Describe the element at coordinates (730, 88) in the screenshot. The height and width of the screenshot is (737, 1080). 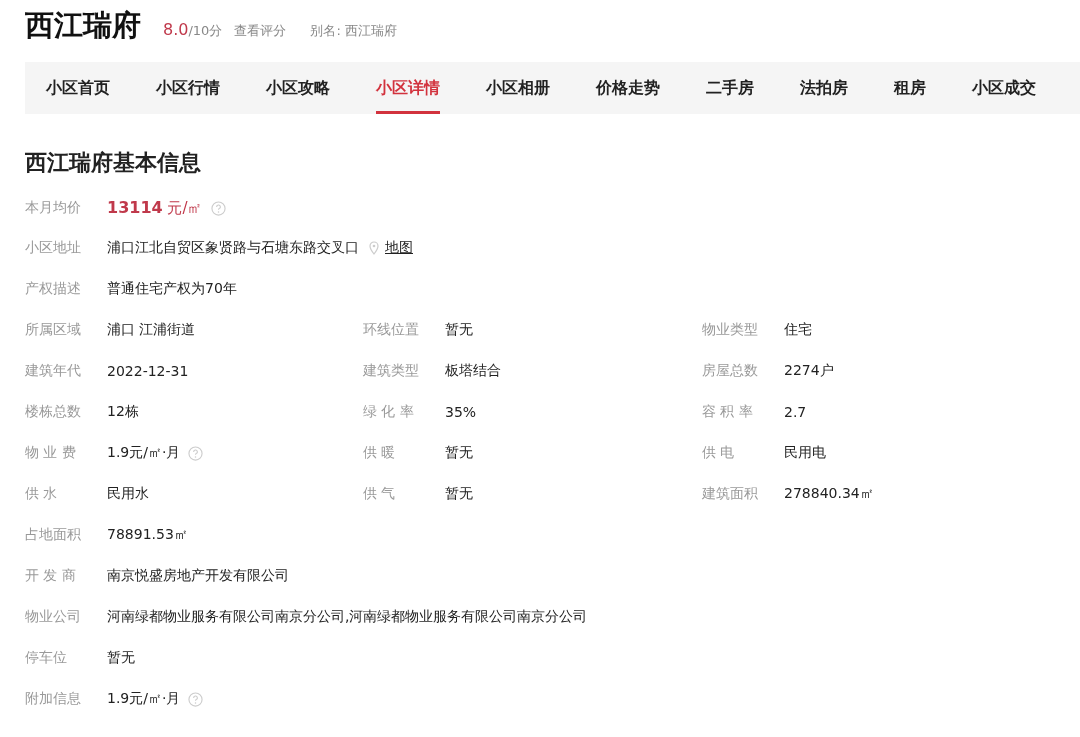
I see `nav-tab: 二手房` at that location.